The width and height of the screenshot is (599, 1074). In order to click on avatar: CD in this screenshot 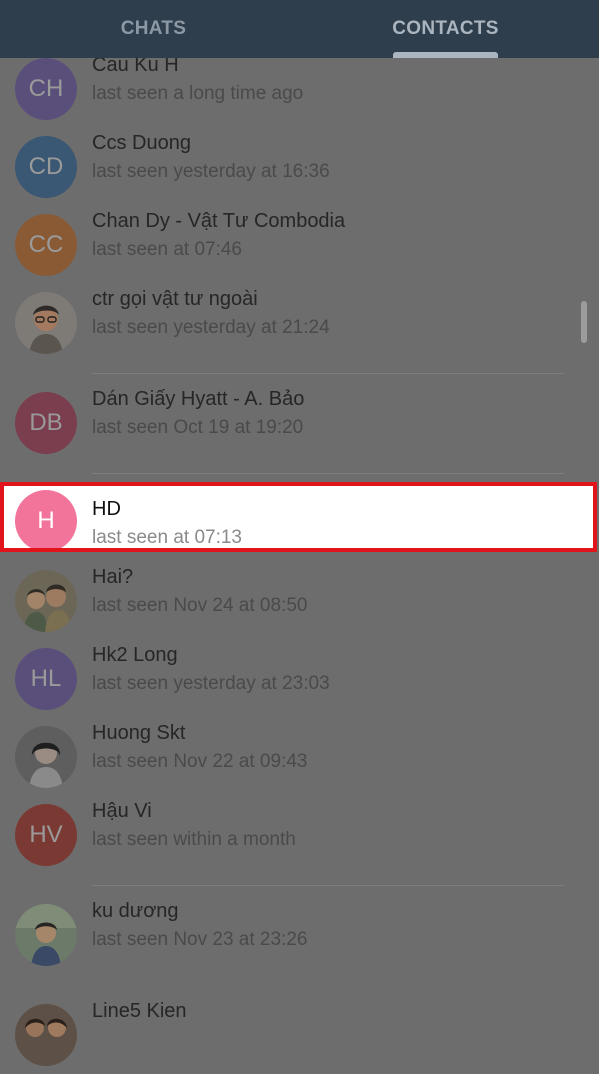, I will do `click(46, 167)`.